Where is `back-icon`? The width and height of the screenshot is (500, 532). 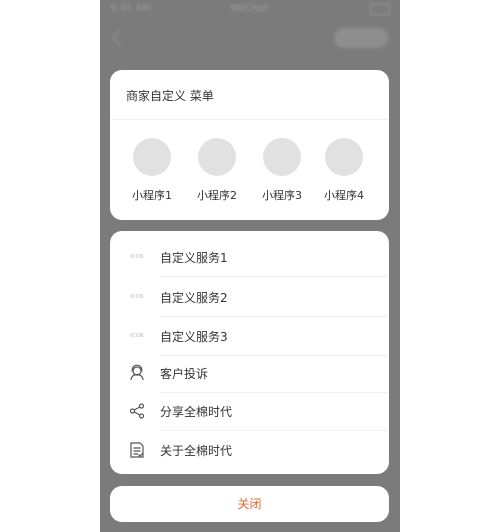
back-icon is located at coordinates (120, 38).